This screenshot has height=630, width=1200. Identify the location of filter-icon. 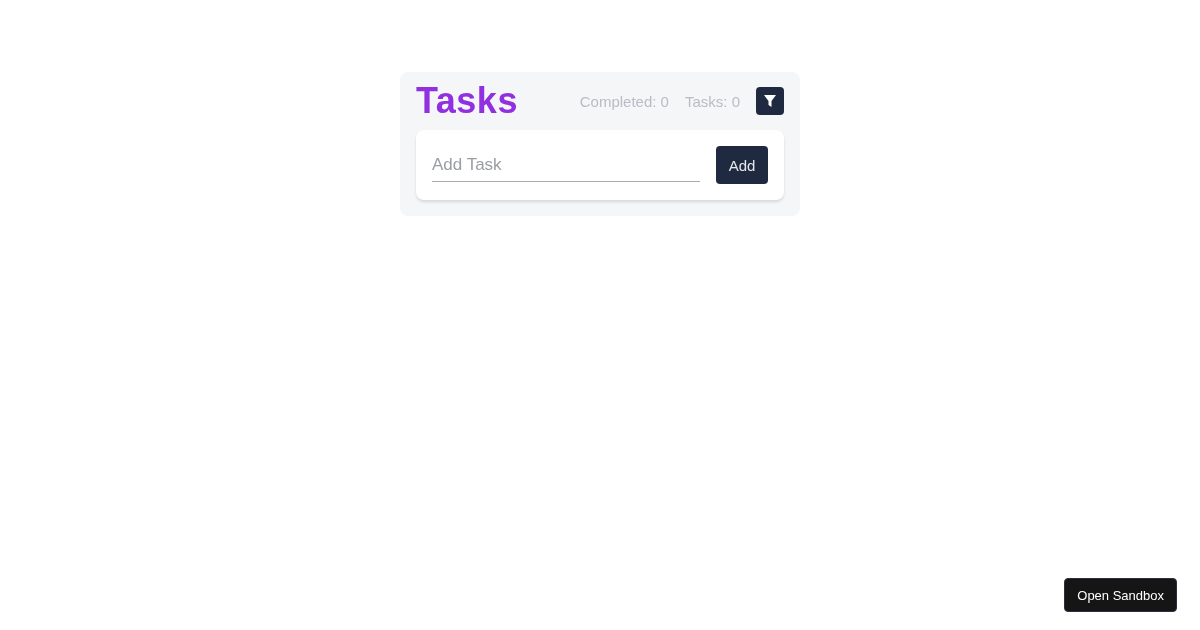
(770, 101).